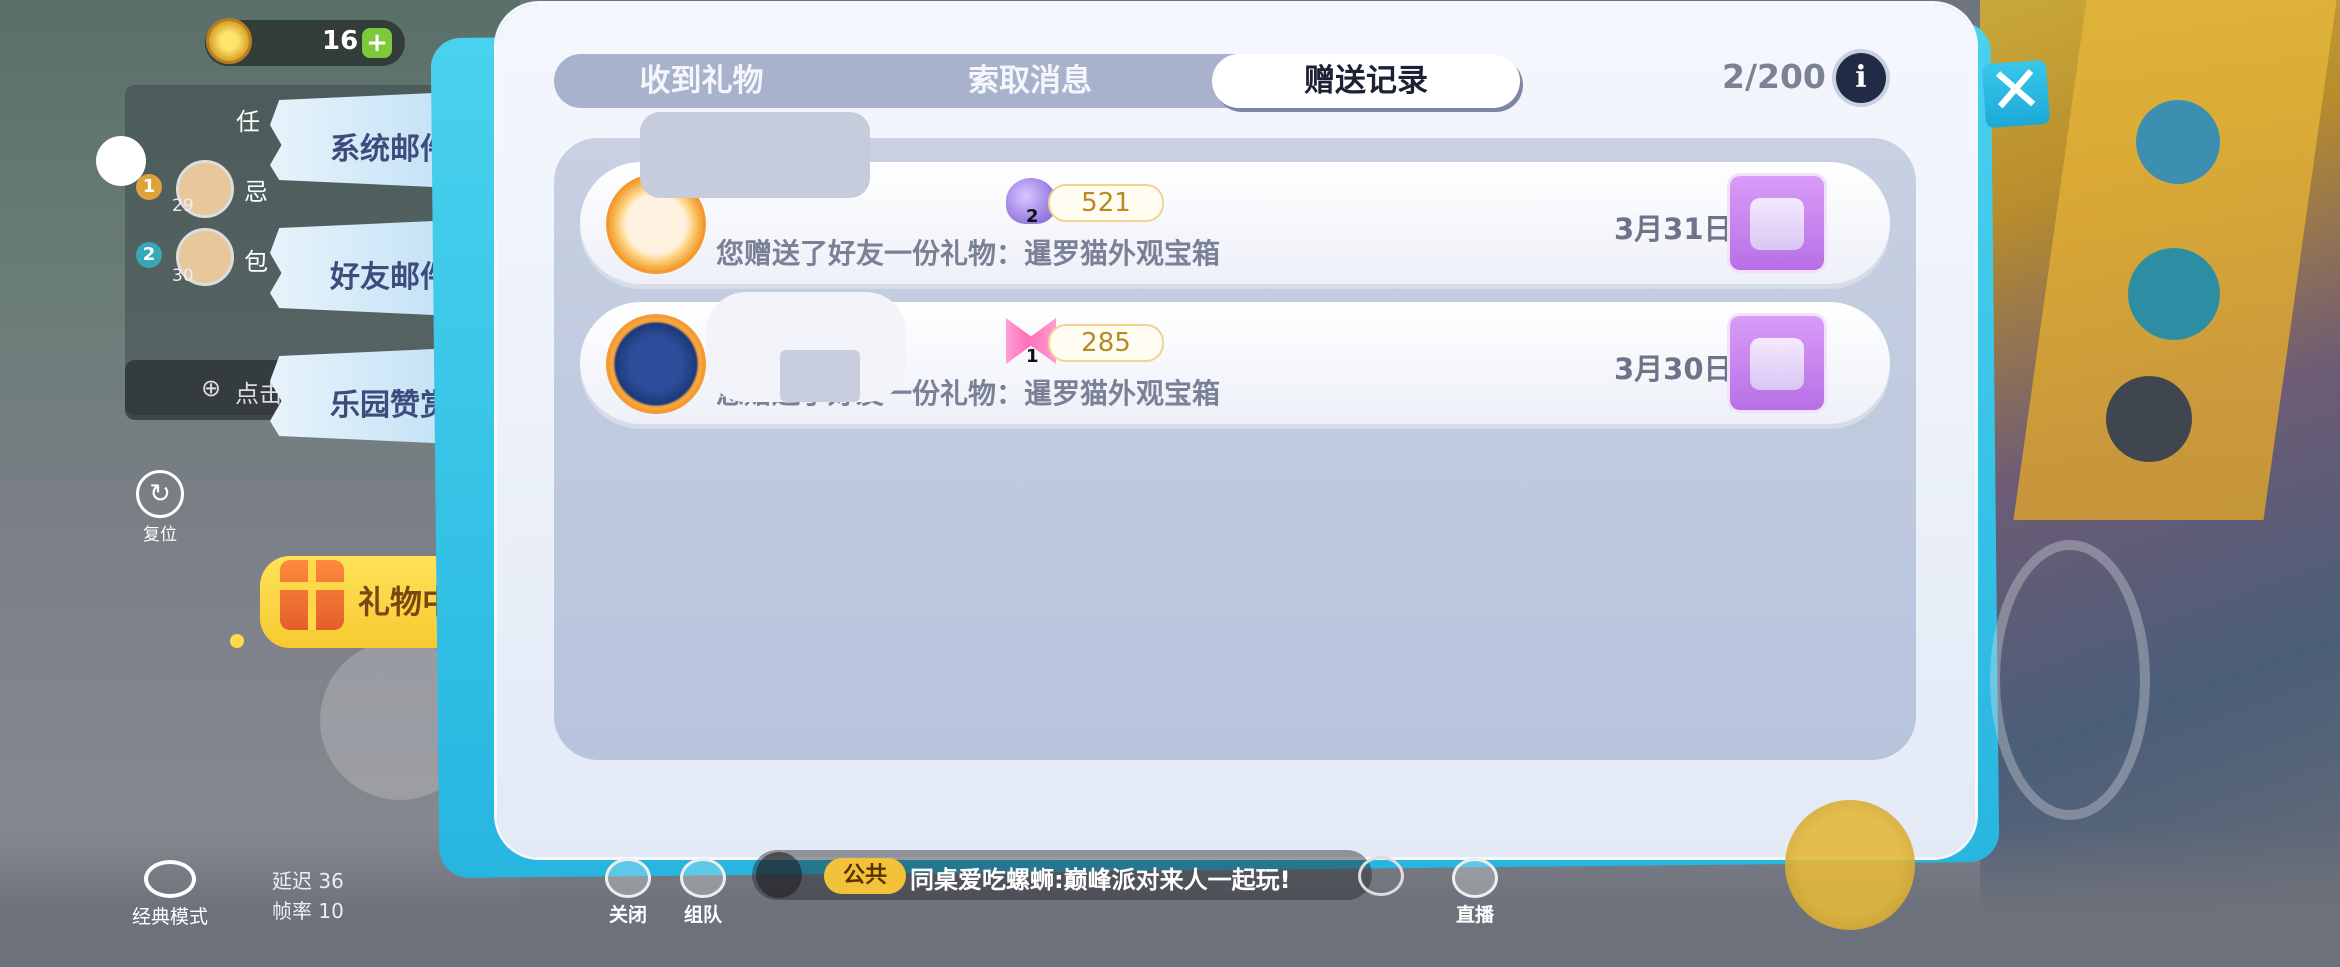 This screenshot has width=2340, height=967. I want to click on tab-park-reward-label: 乐园赞赏, so click(390, 405).